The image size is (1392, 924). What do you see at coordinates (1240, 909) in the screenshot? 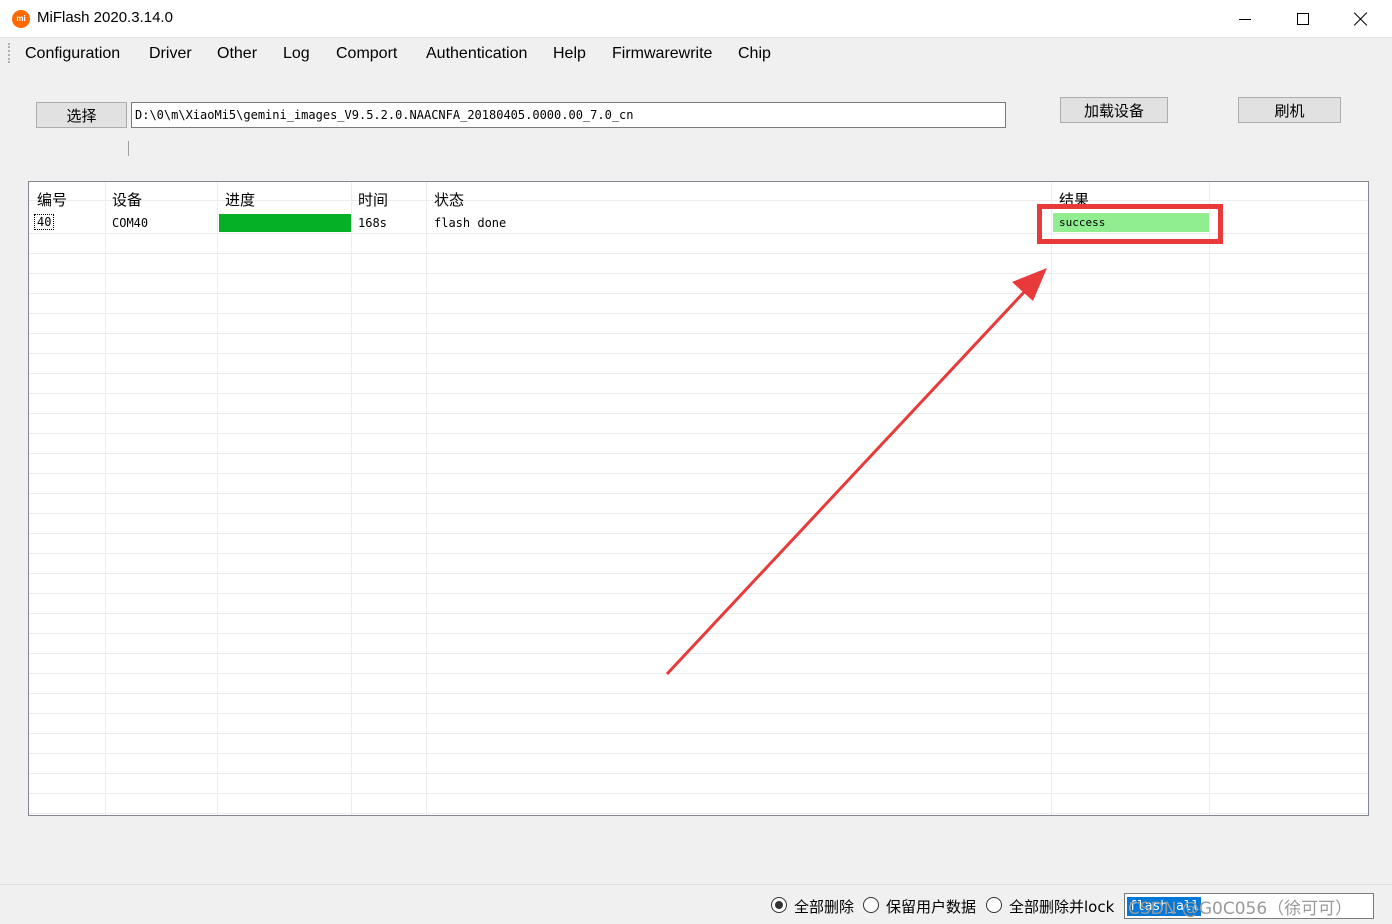
I see `csdn-watermark: CSDN @G0C056（徐可可）` at bounding box center [1240, 909].